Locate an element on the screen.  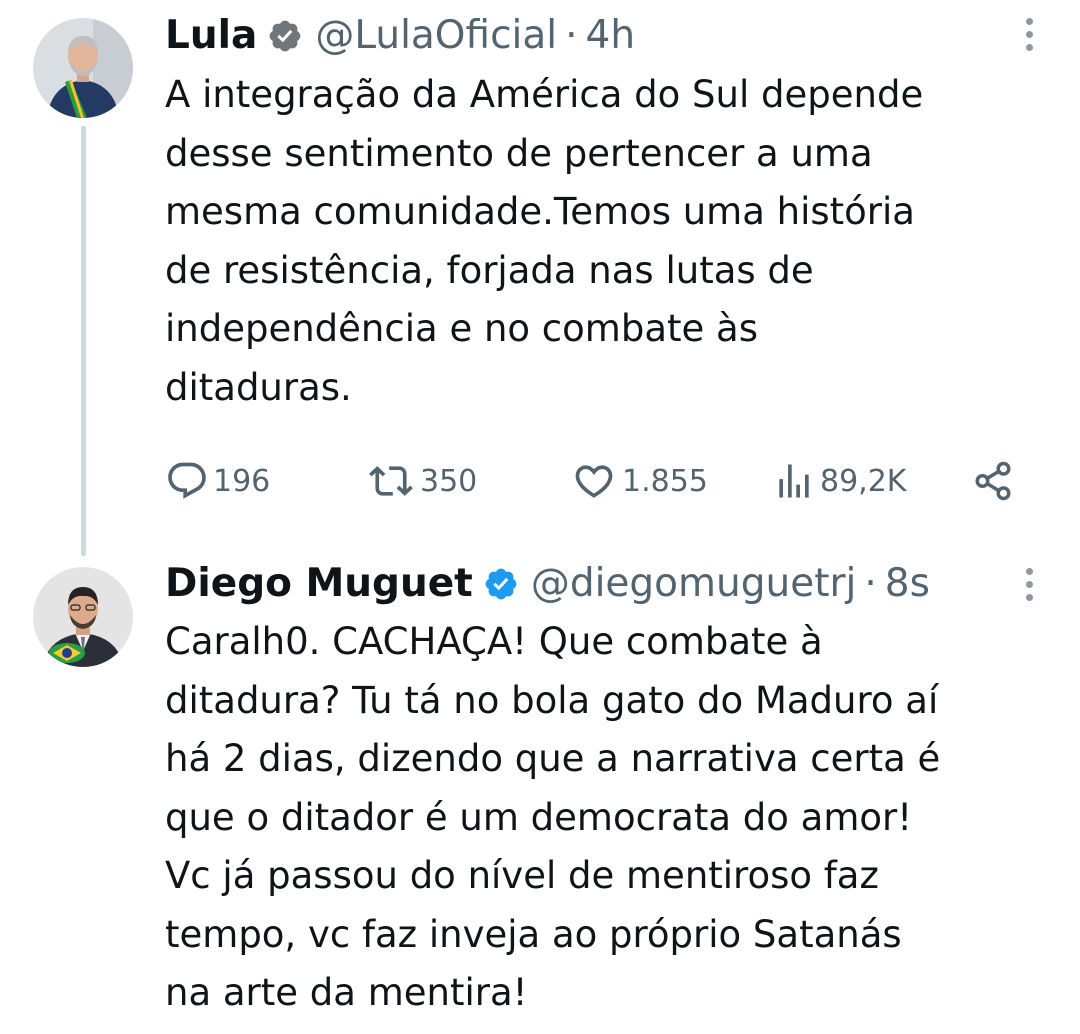
user-handle: @diegomuguetrj is located at coordinates (694, 584).